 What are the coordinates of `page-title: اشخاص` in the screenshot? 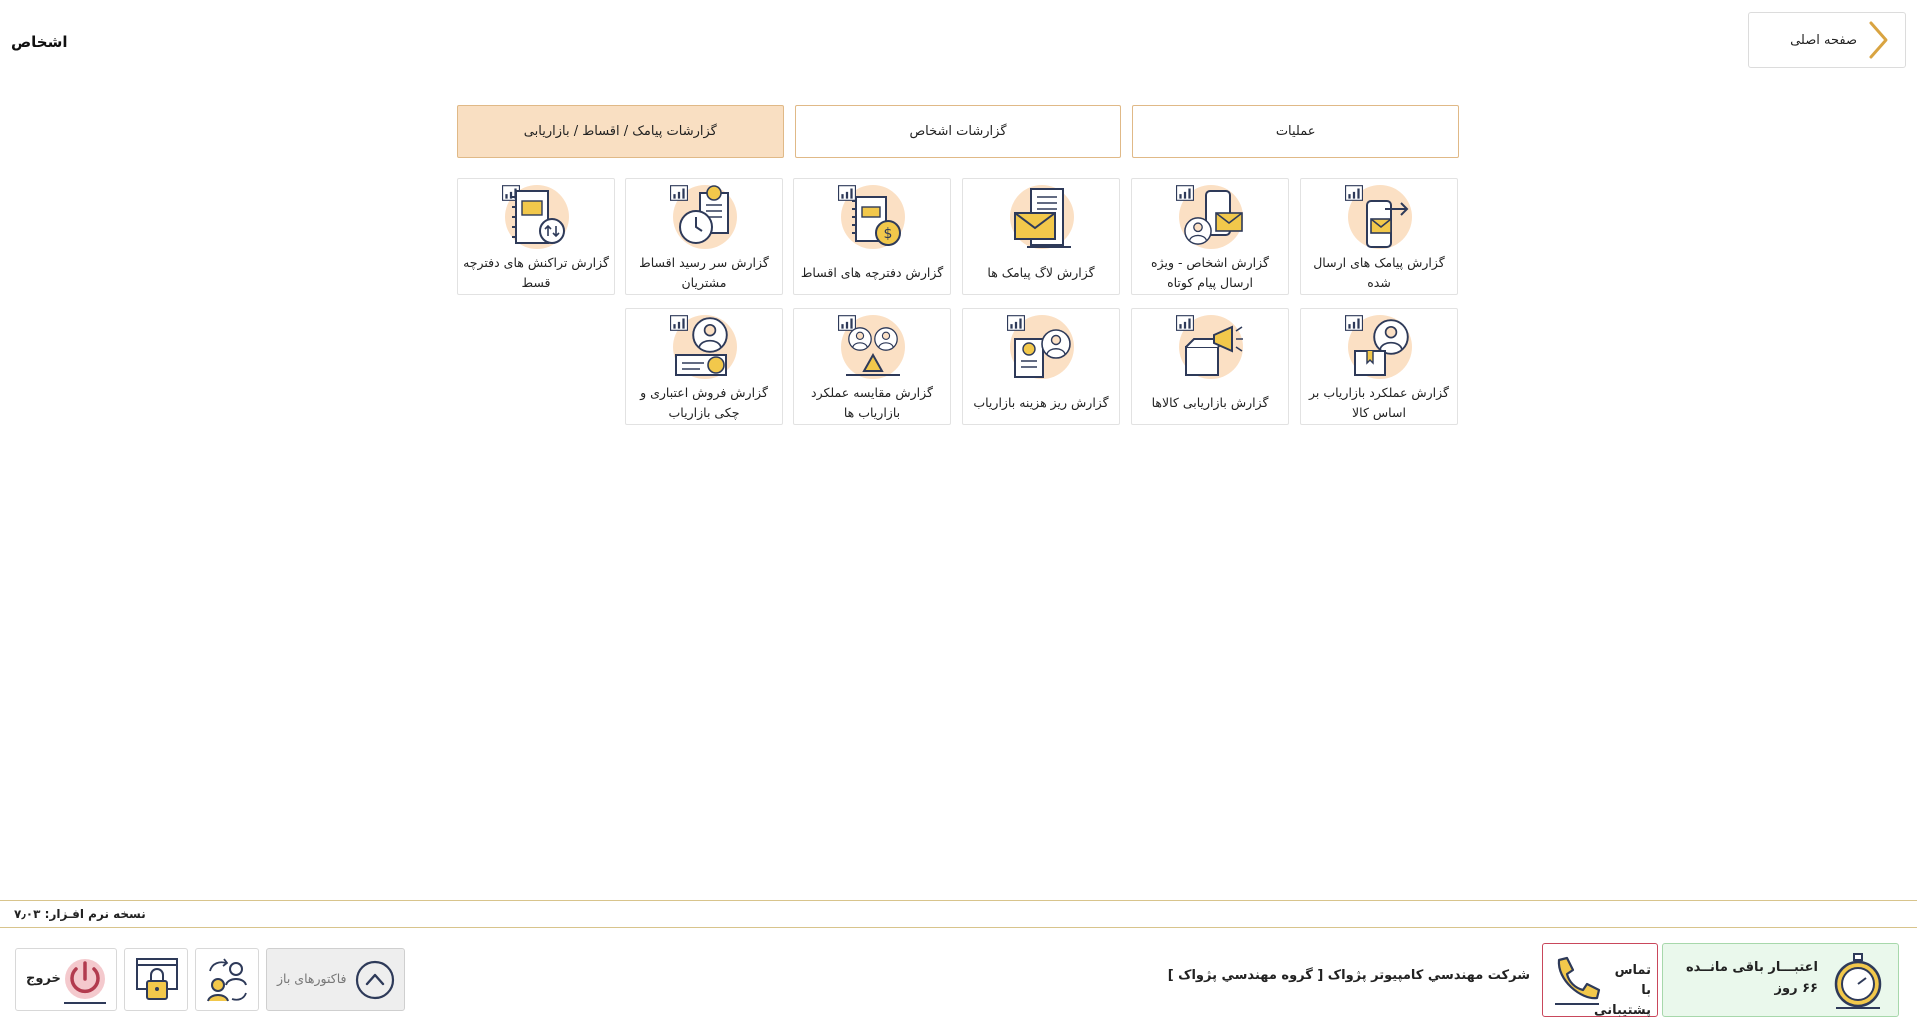 It's located at (39, 42).